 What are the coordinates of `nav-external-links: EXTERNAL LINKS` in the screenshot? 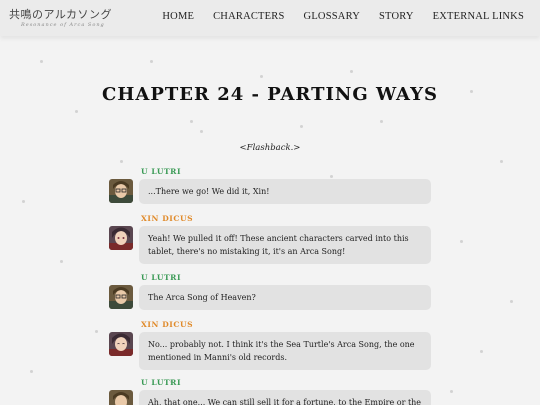 It's located at (478, 16).